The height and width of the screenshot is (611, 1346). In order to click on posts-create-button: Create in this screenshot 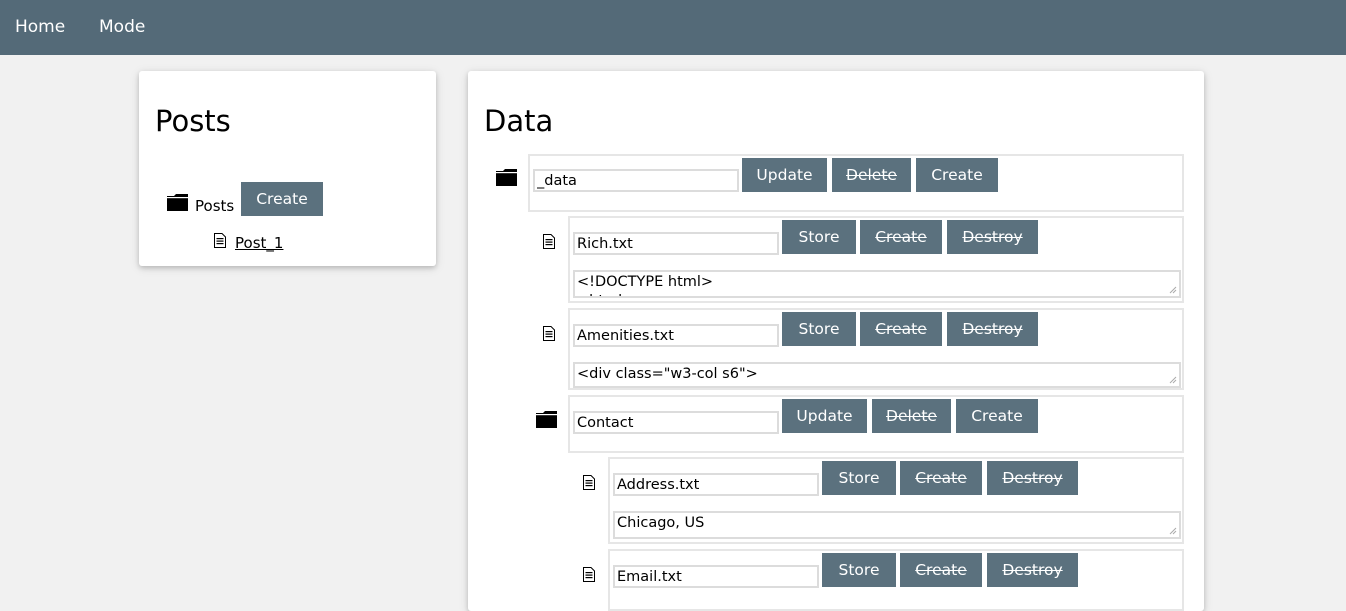, I will do `click(282, 199)`.